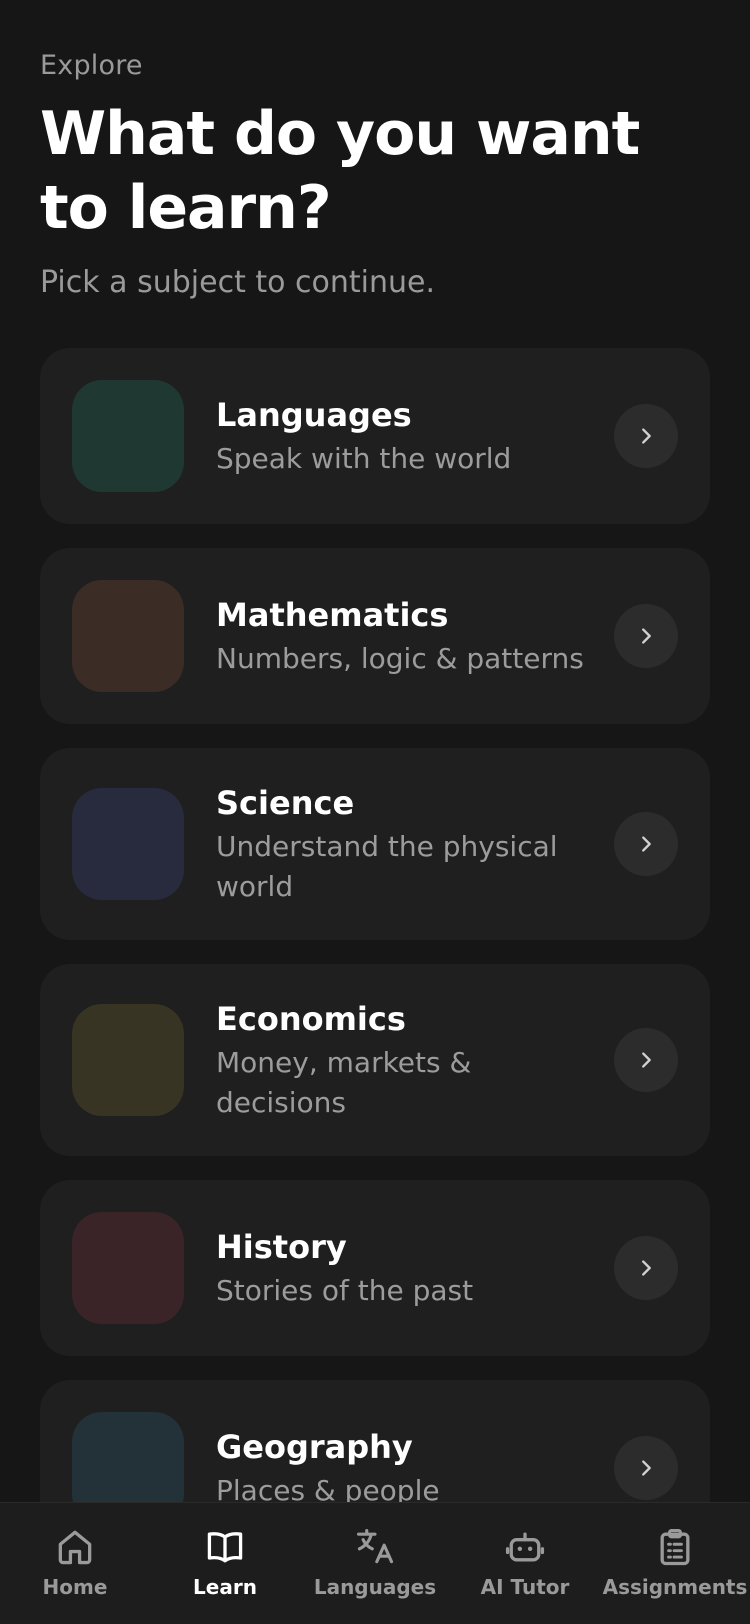 The height and width of the screenshot is (1624, 750). I want to click on subject-card-science: Science Understand the physical world, so click(375, 844).